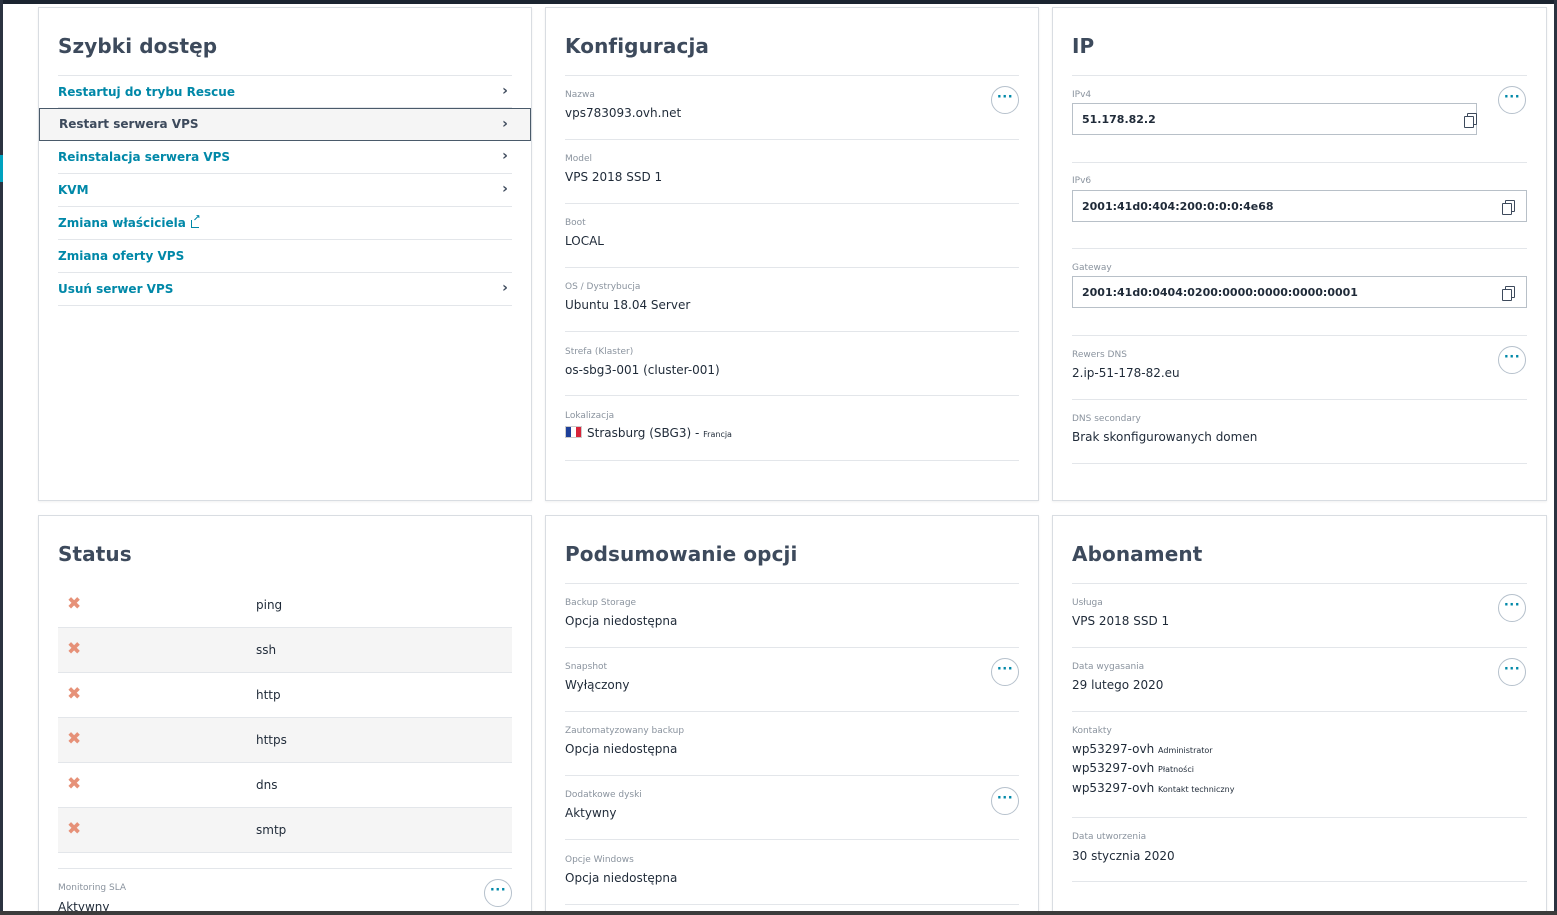 This screenshot has width=1557, height=915. What do you see at coordinates (1082, 95) in the screenshot?
I see `ipv4-label: IPv4` at bounding box center [1082, 95].